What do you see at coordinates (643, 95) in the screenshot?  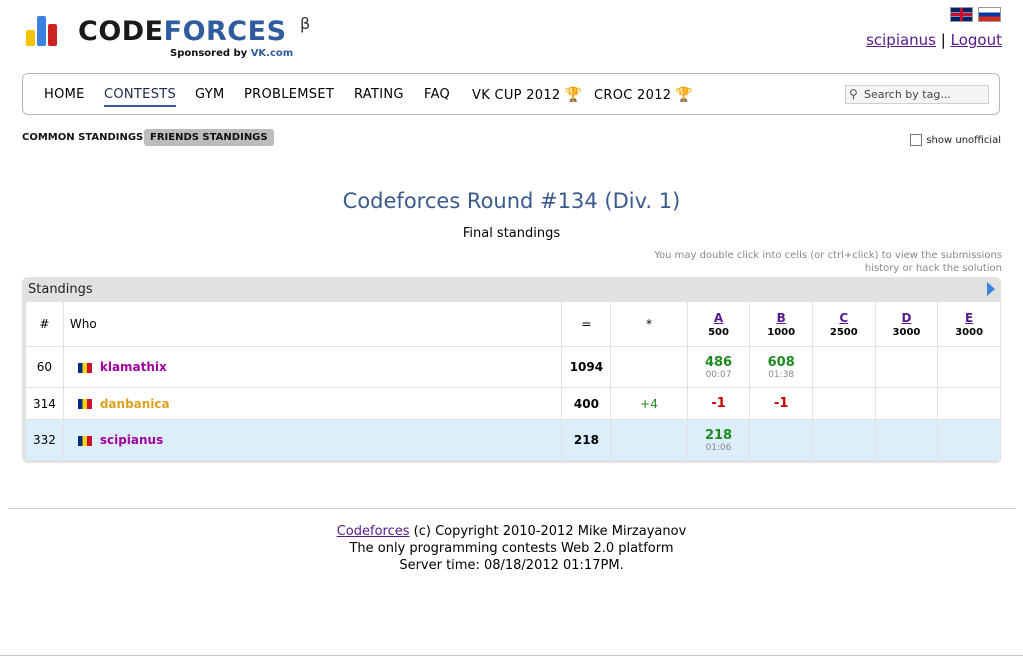 I see `menu-croc: CROC 2012 🏆` at bounding box center [643, 95].